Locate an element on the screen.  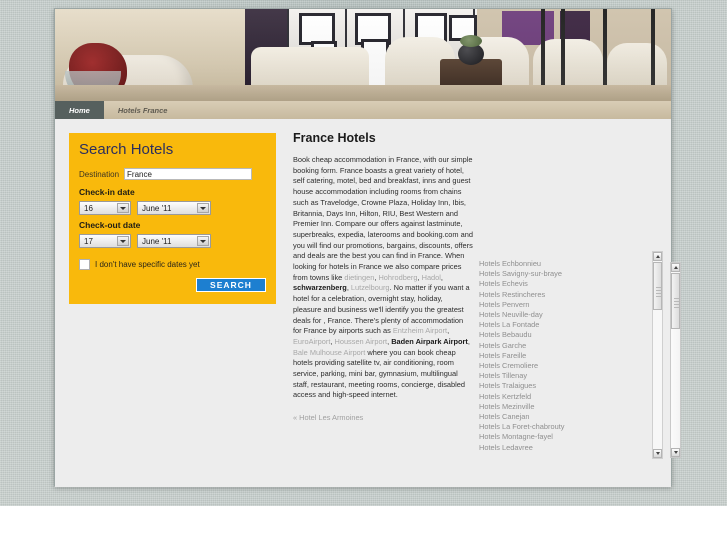
airport-link-4: Baden Airpark Airport is located at coordinates (429, 341).